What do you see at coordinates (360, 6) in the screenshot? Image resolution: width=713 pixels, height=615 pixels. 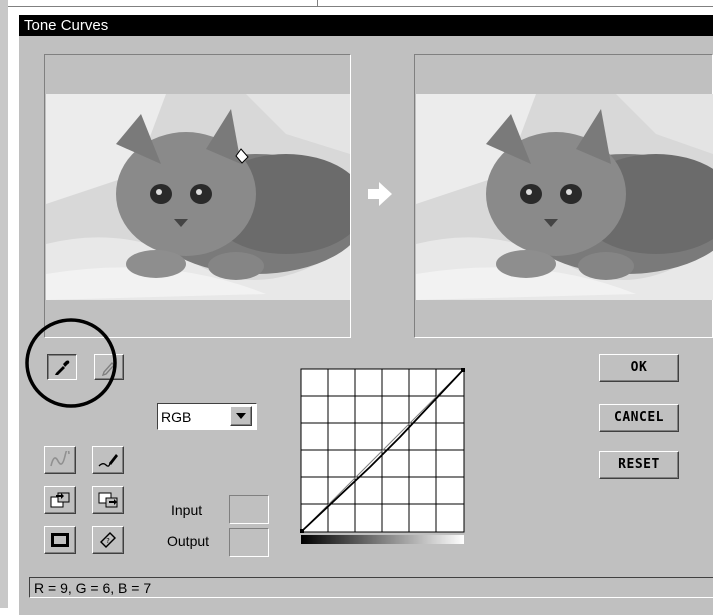 I see `outer-frame-line` at bounding box center [360, 6].